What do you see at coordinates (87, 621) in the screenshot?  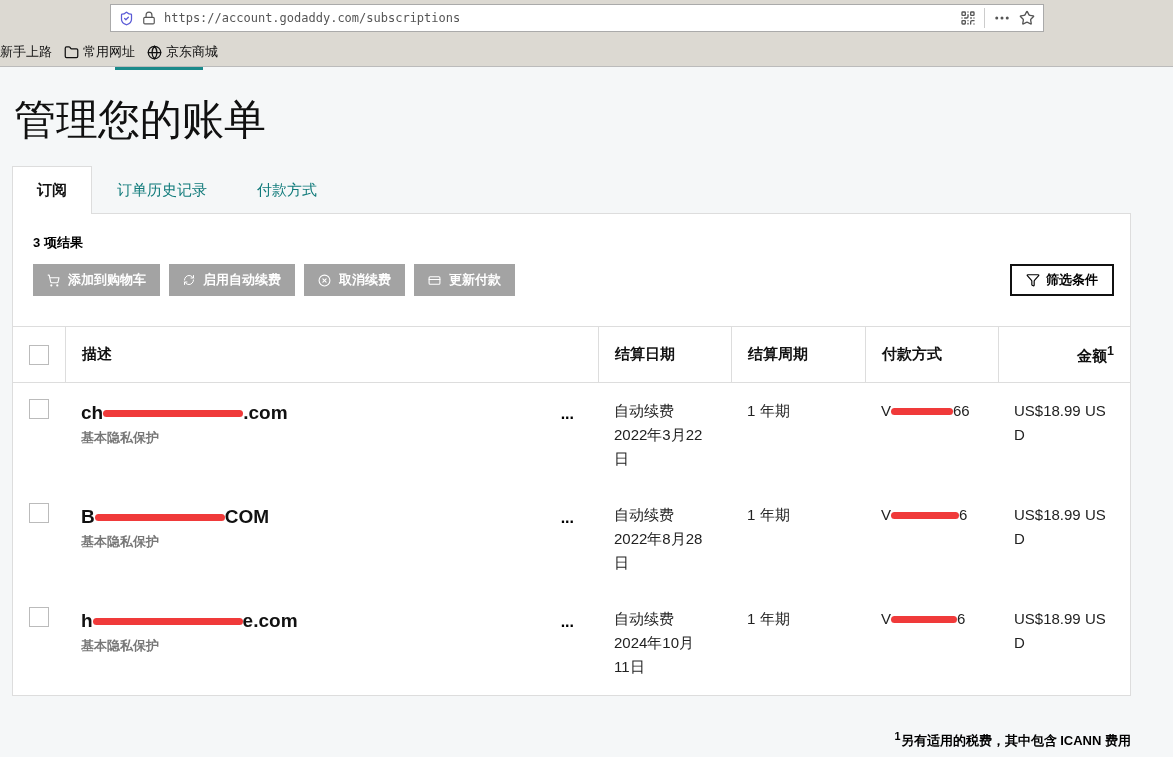 I see `domain-name: h` at bounding box center [87, 621].